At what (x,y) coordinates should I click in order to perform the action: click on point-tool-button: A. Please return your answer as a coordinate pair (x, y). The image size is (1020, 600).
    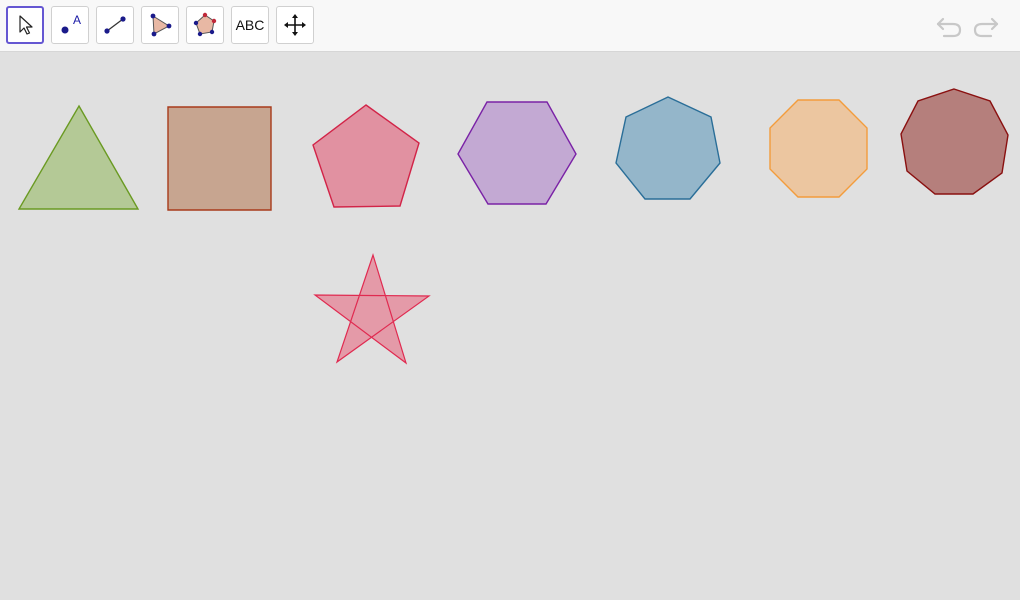
    Looking at the image, I should click on (70, 25).